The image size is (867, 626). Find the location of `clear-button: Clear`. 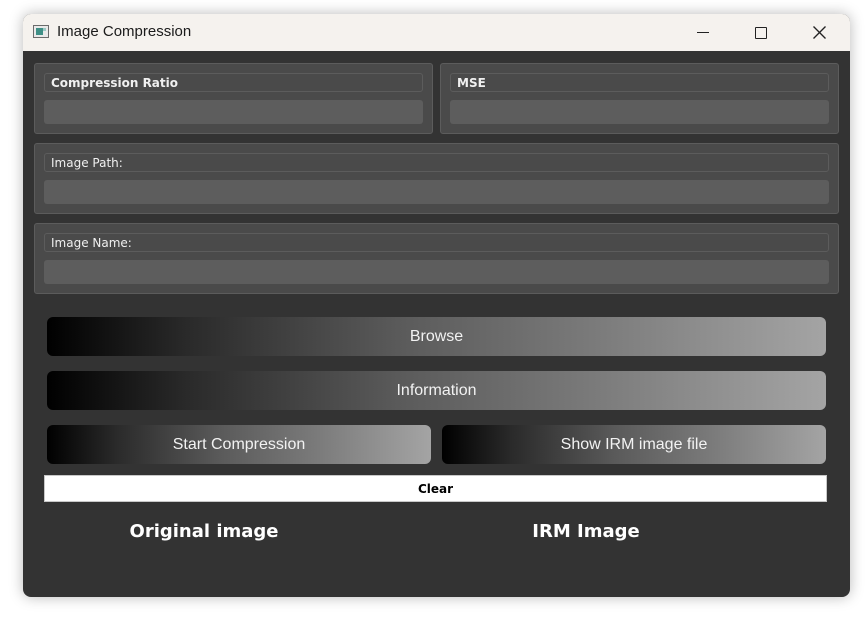

clear-button: Clear is located at coordinates (435, 488).